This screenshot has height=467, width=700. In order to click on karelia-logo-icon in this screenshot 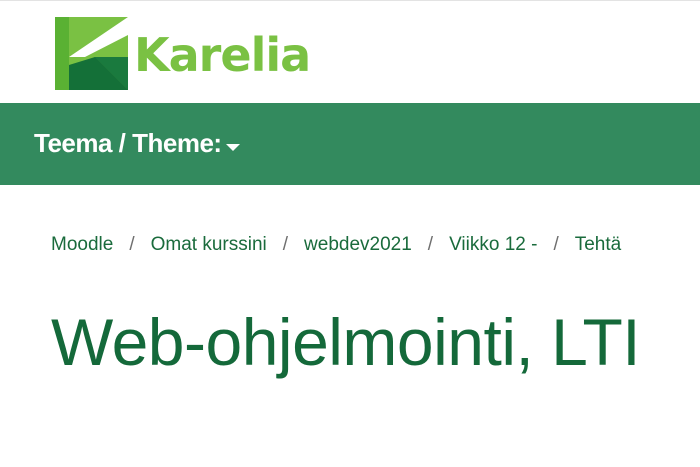, I will do `click(91, 53)`.